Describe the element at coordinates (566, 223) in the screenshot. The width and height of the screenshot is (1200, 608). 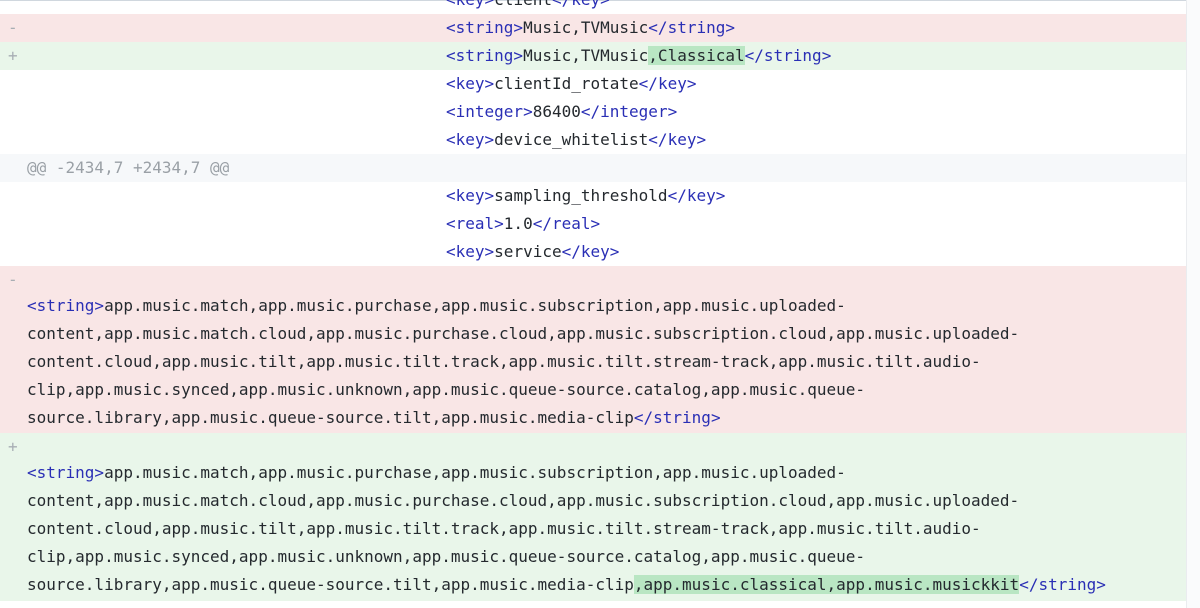
I see `xml-tag: </real>` at that location.